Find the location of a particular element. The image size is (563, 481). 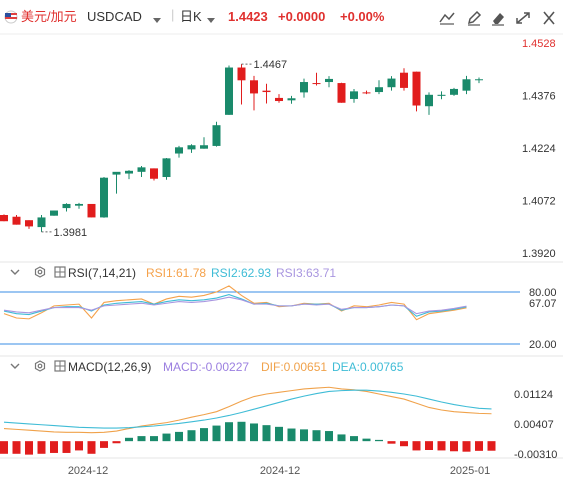

y-tick-label: 80.00 is located at coordinates (543, 293).